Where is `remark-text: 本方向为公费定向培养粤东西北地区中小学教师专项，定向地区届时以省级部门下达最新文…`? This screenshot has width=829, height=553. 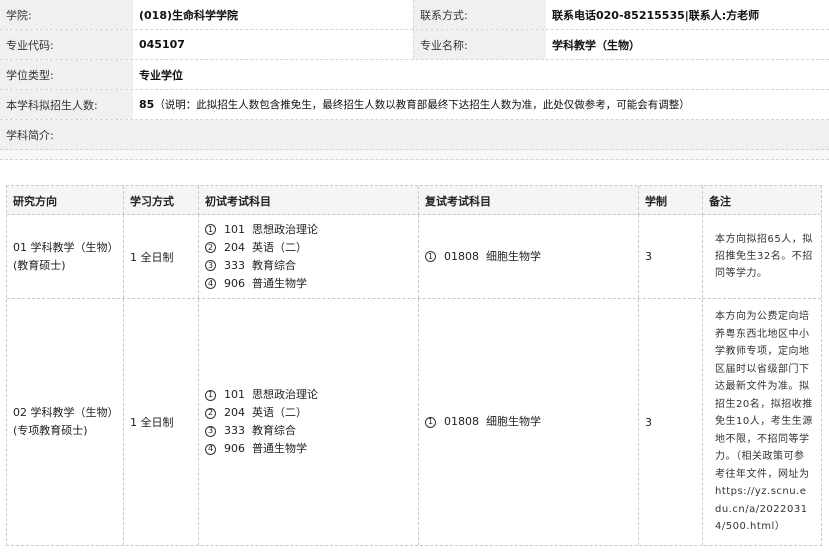 remark-text: 本方向为公费定向培养粤东西北地区中小学教师专项，定向地区届时以省级部门下达最新文… is located at coordinates (764, 422).